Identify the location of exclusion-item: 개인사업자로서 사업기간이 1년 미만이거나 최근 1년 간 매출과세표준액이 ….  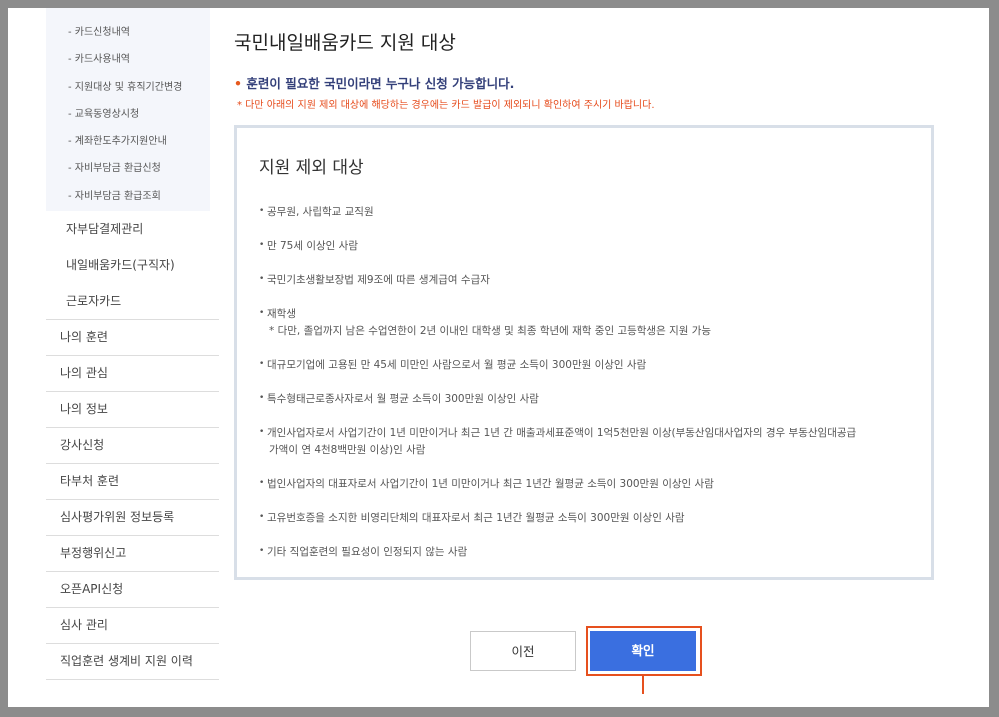
(594, 441).